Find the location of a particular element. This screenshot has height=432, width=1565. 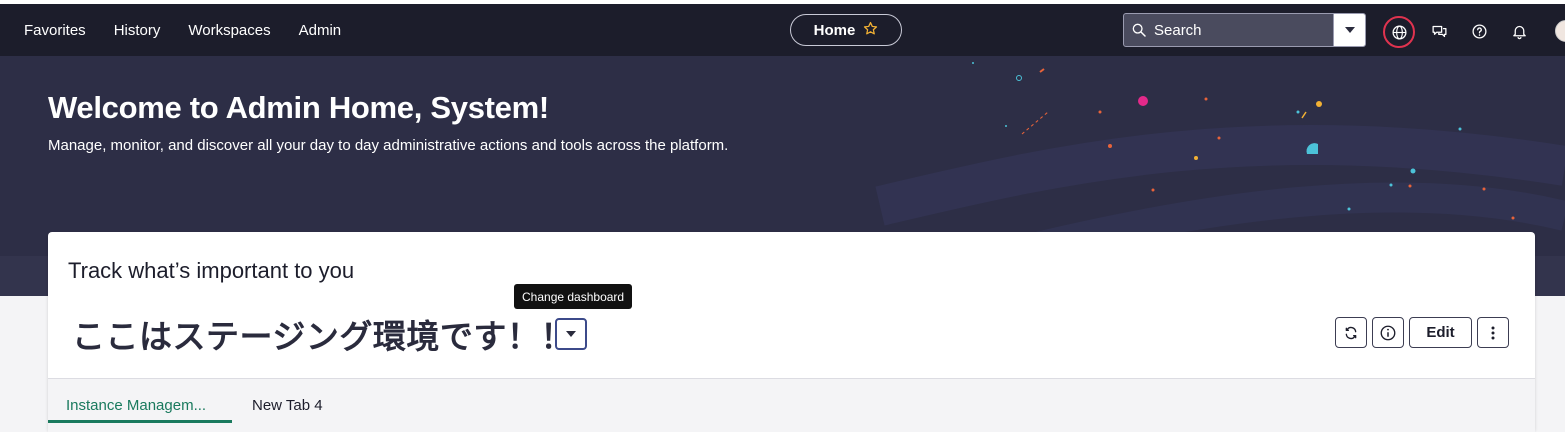

refresh-button is located at coordinates (1351, 332).